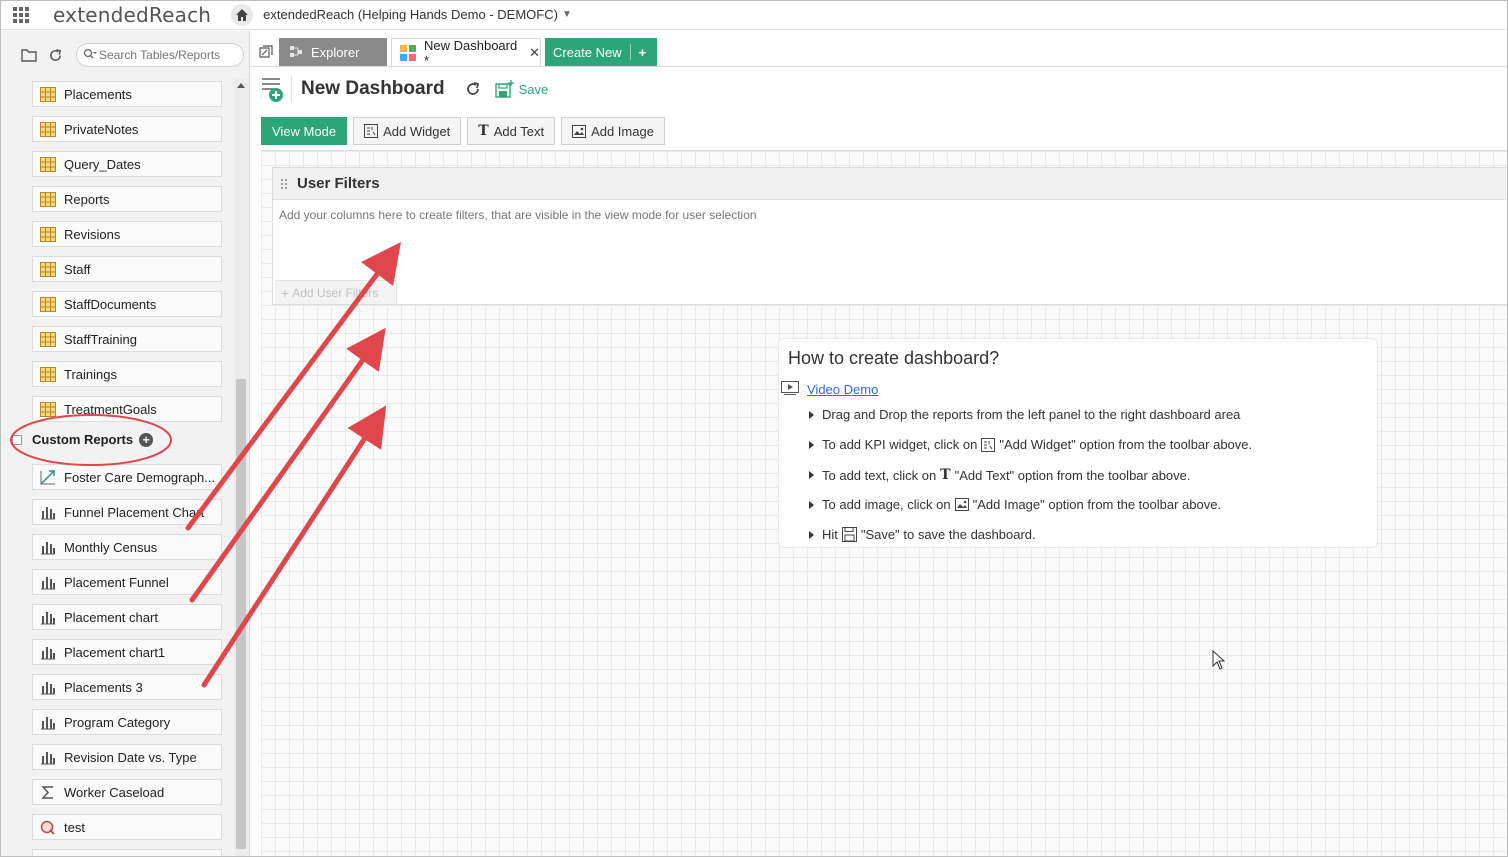 The height and width of the screenshot is (857, 1508). I want to click on dashboard-header: New Dashboard Save, so click(879, 89).